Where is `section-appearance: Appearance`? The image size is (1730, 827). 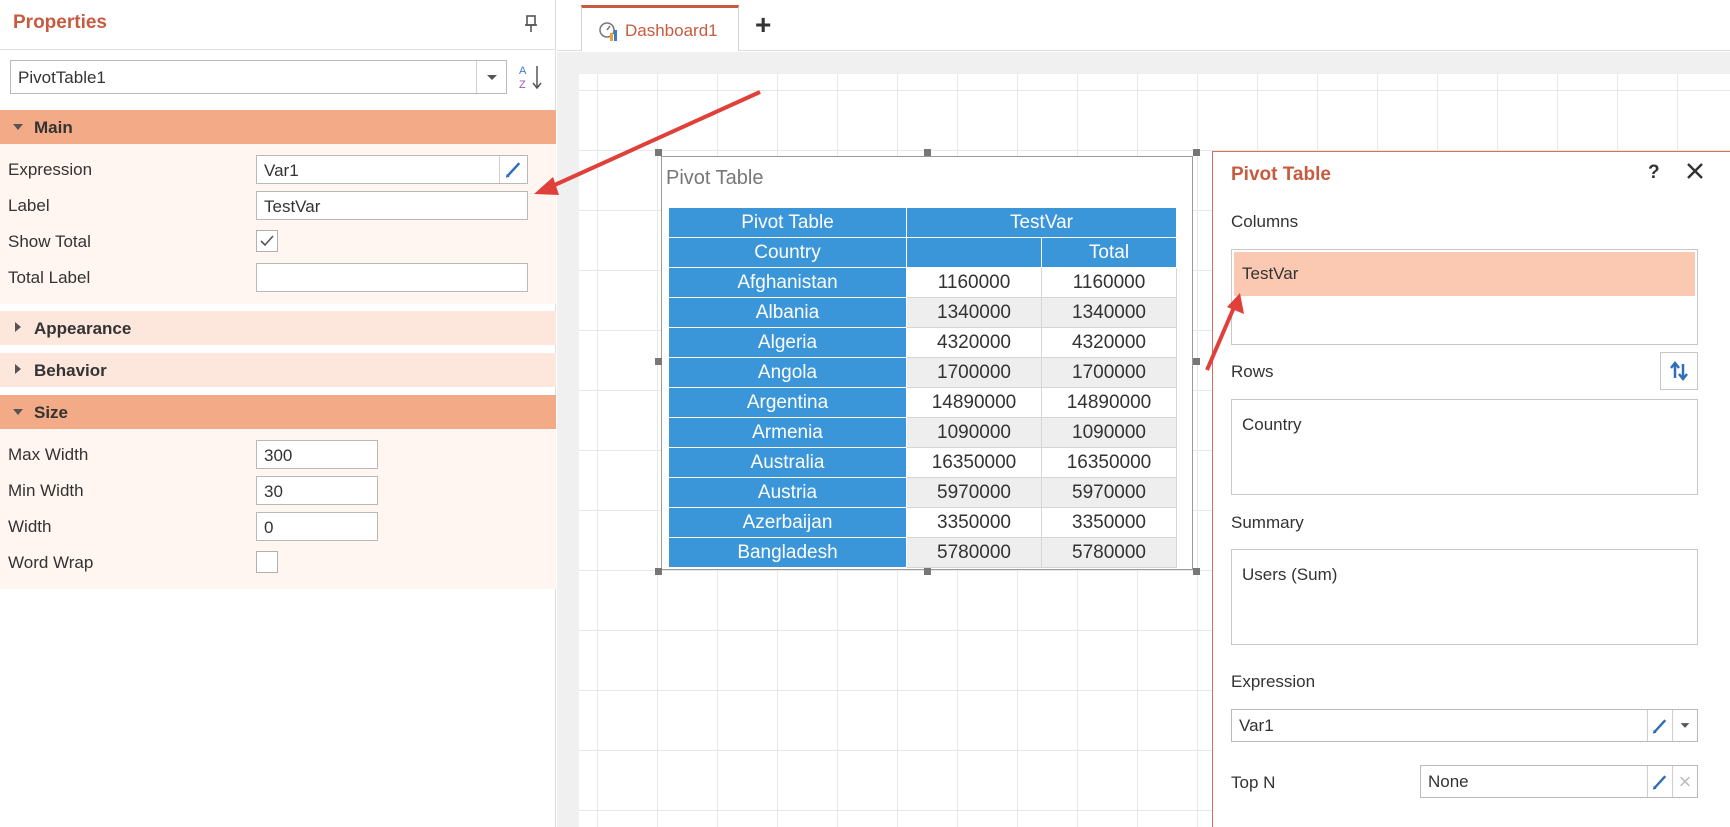 section-appearance: Appearance is located at coordinates (278, 328).